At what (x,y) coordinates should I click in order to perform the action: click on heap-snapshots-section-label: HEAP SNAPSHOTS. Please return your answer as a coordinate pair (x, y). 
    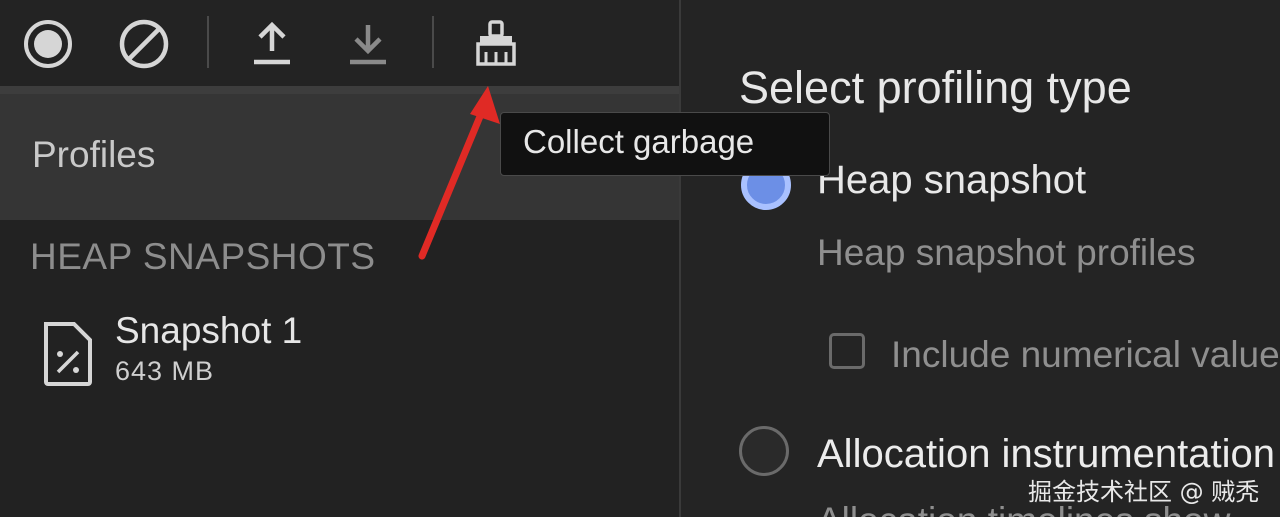
    Looking at the image, I should click on (203, 256).